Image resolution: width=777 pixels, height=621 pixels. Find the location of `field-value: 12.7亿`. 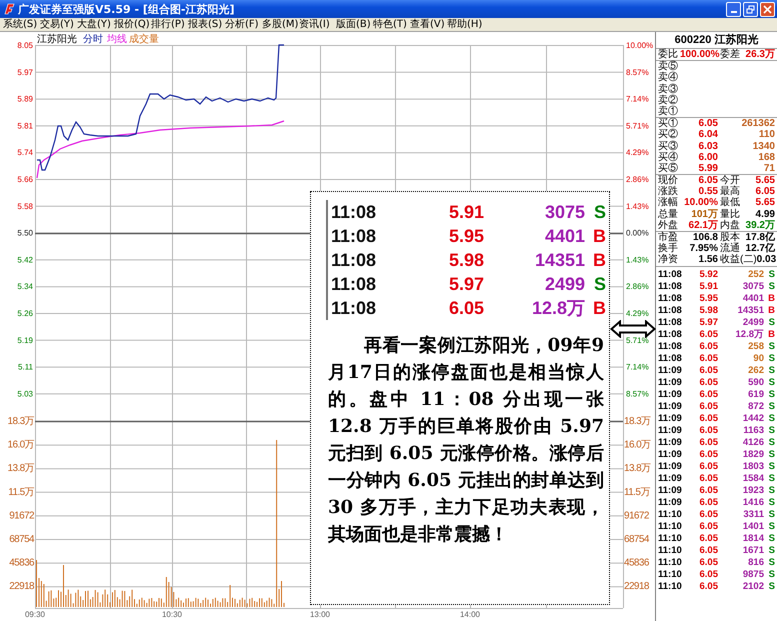

field-value: 12.7亿 is located at coordinates (759, 248).